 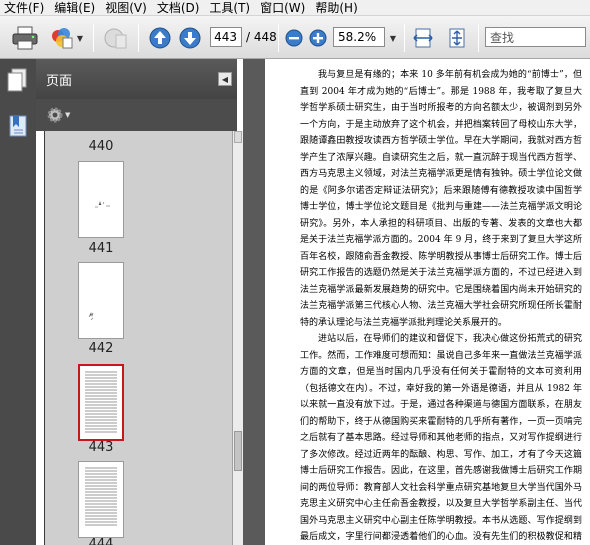 I want to click on fit-page-icon, so click(x=457, y=38).